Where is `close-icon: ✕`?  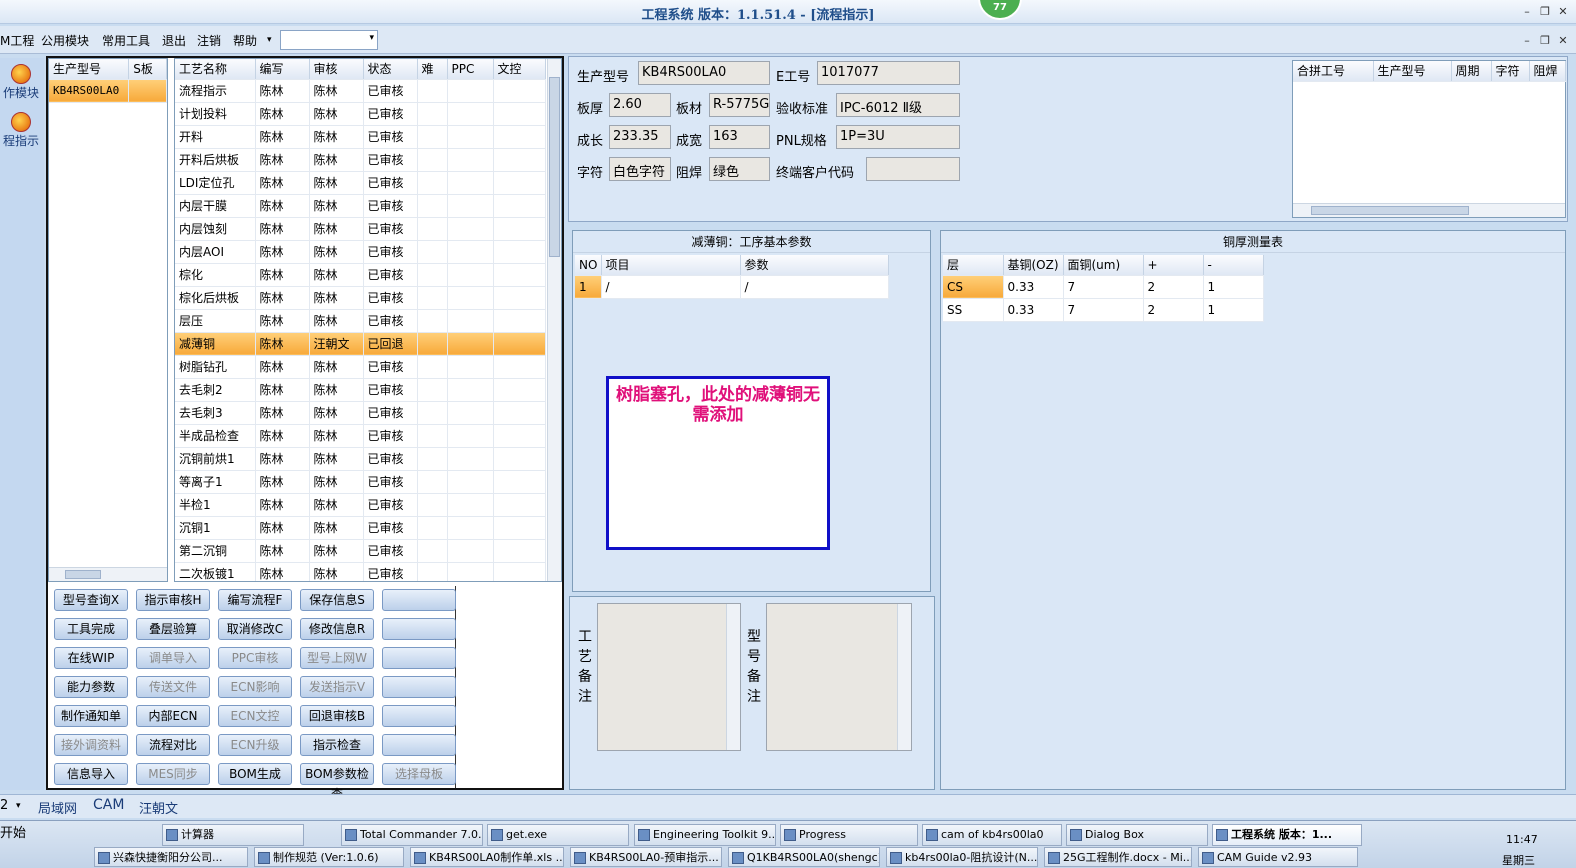 close-icon: ✕ is located at coordinates (1563, 11).